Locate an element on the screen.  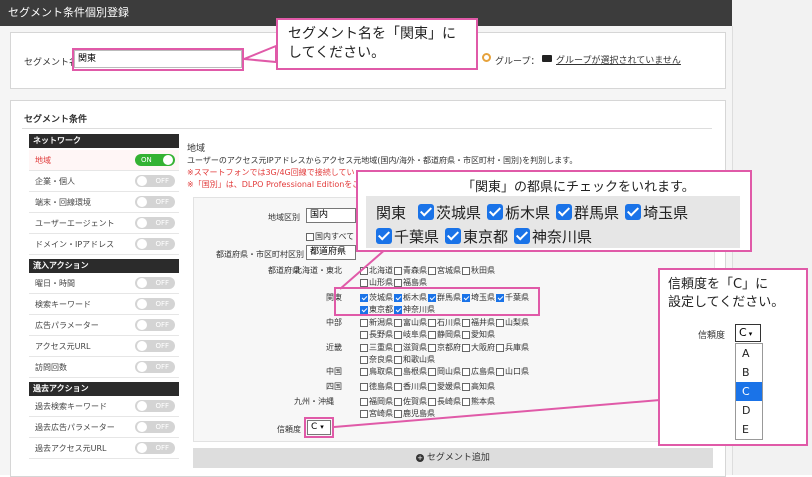
kanto-zoom-panel: 関東 茨城県 栃木県 群馬県 埼玉県千葉県 東京都 神奈川県 is located at coordinates (553, 222).